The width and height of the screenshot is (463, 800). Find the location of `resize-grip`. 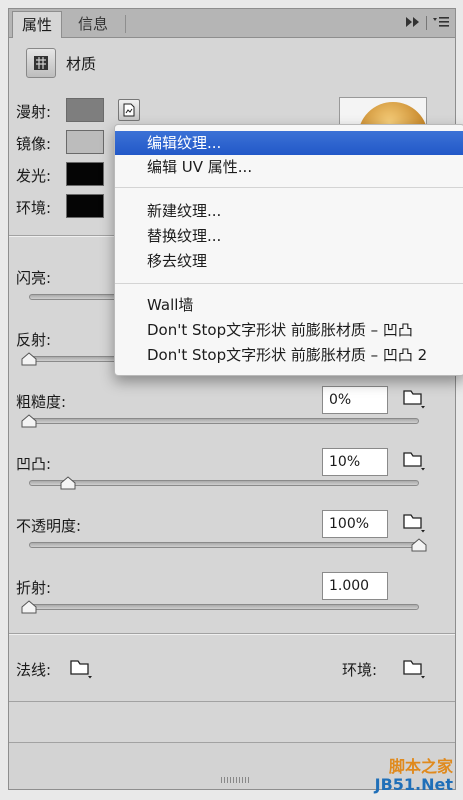

resize-grip is located at coordinates (236, 780).